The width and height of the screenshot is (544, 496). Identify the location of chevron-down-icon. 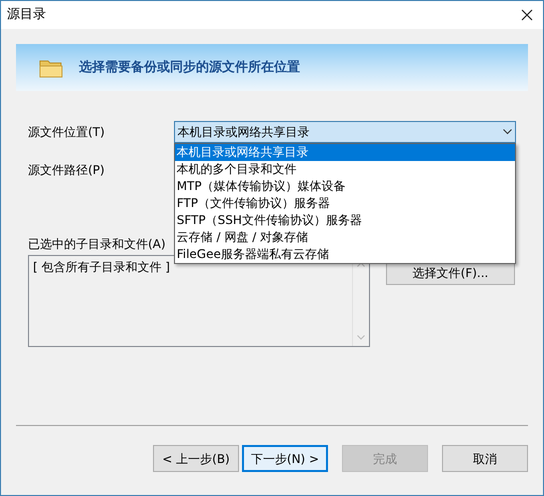
(507, 132).